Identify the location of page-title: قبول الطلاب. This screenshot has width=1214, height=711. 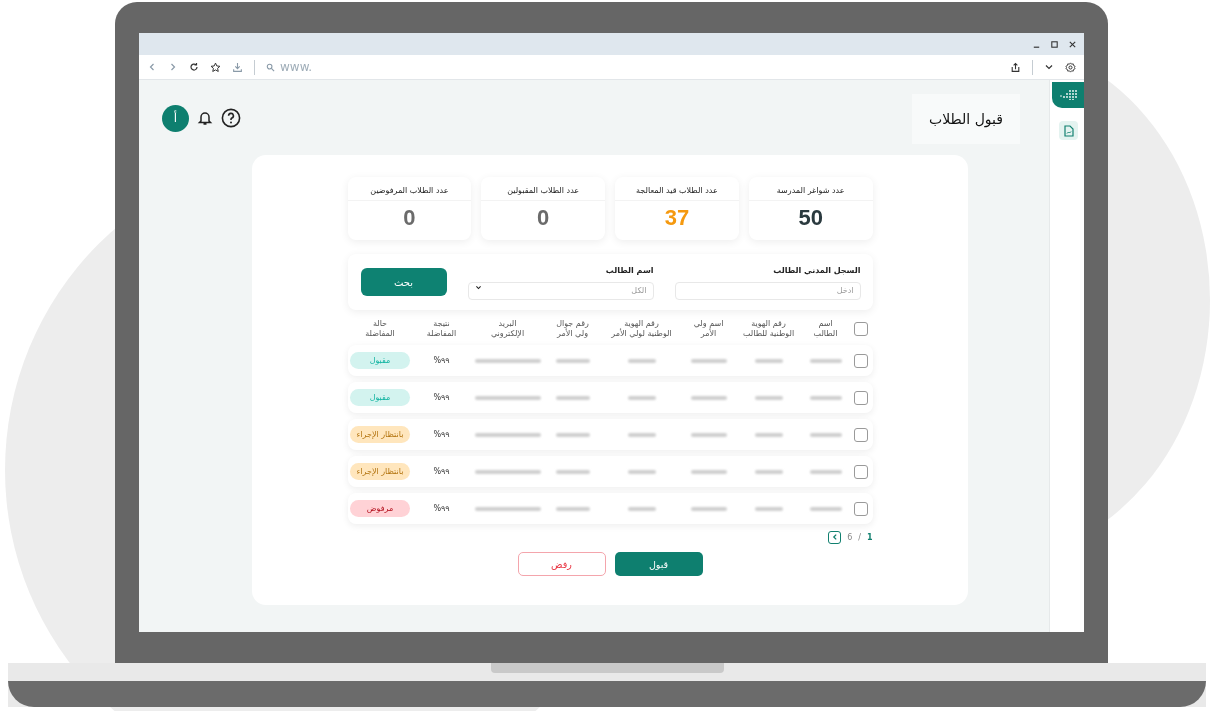
(966, 119).